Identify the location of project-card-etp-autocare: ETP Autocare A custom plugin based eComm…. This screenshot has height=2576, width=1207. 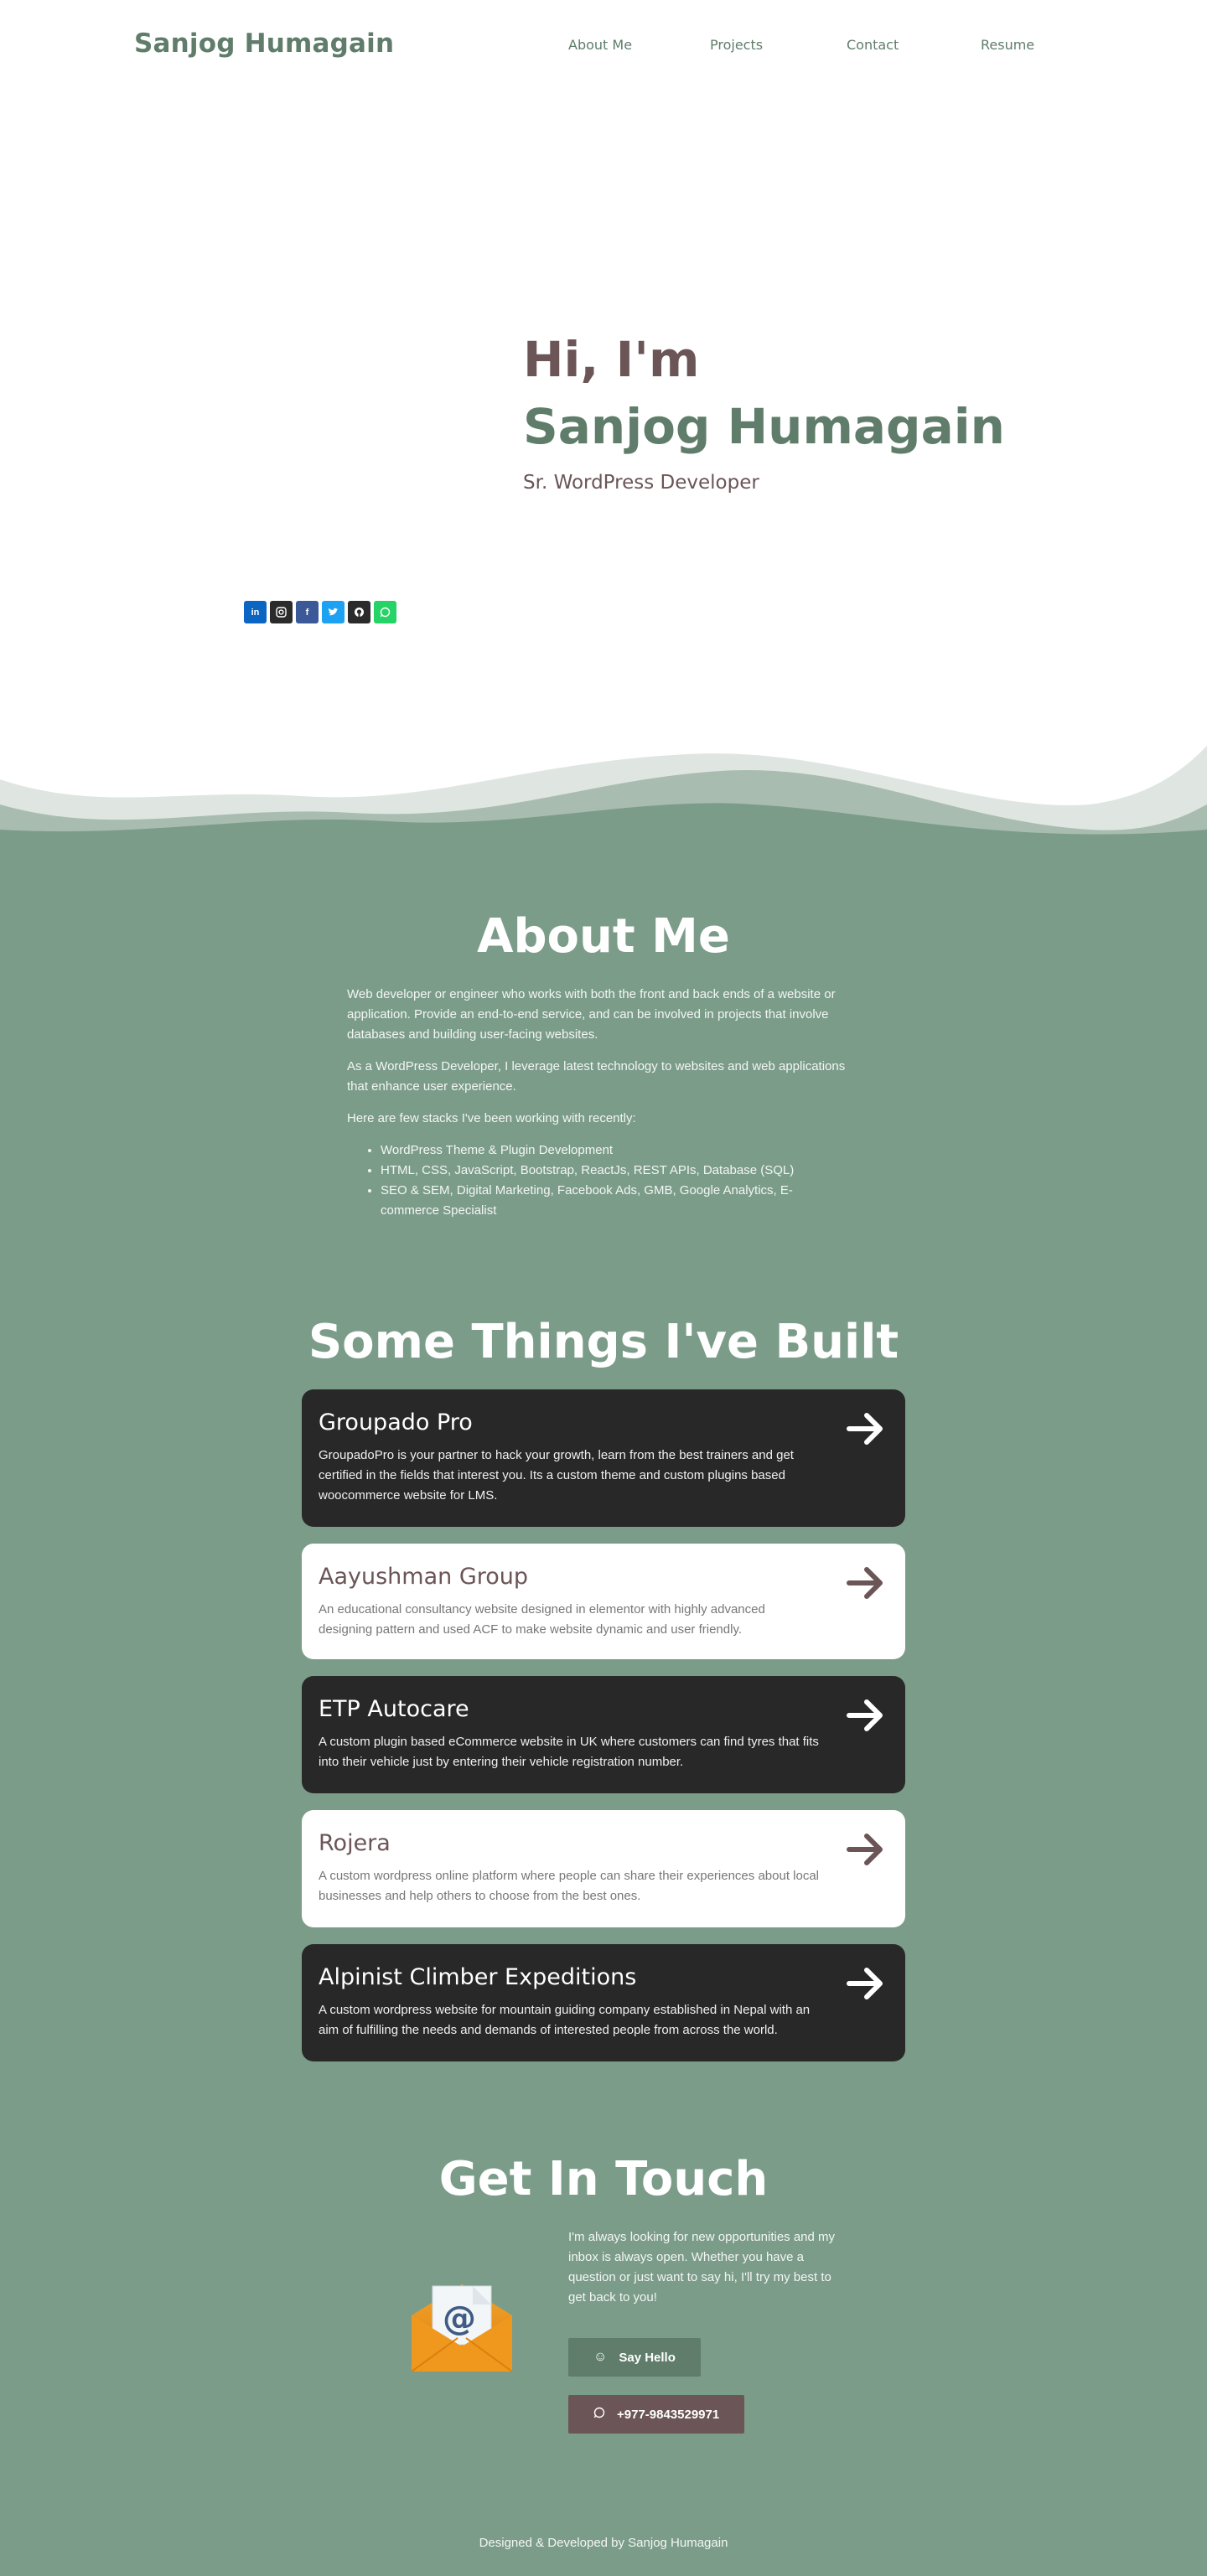
(604, 1734).